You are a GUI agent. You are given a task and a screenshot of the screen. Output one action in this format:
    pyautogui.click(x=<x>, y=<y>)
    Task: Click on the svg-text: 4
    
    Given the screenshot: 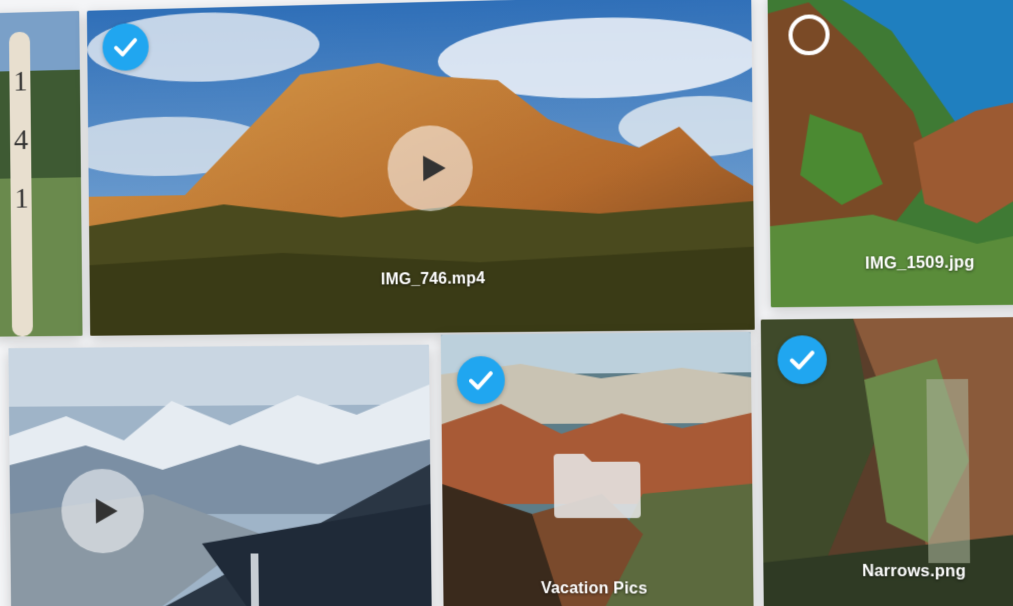 What is the action you would take?
    pyautogui.click(x=21, y=140)
    